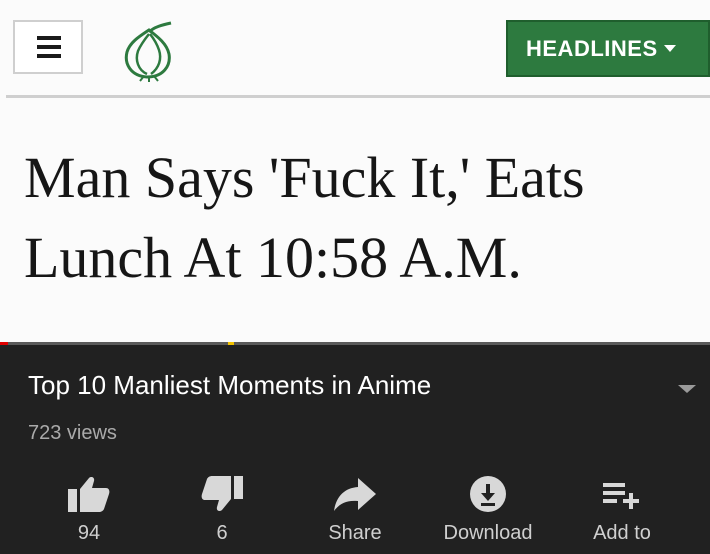 This screenshot has height=554, width=710. I want to click on share-arrow-icon, so click(355, 494).